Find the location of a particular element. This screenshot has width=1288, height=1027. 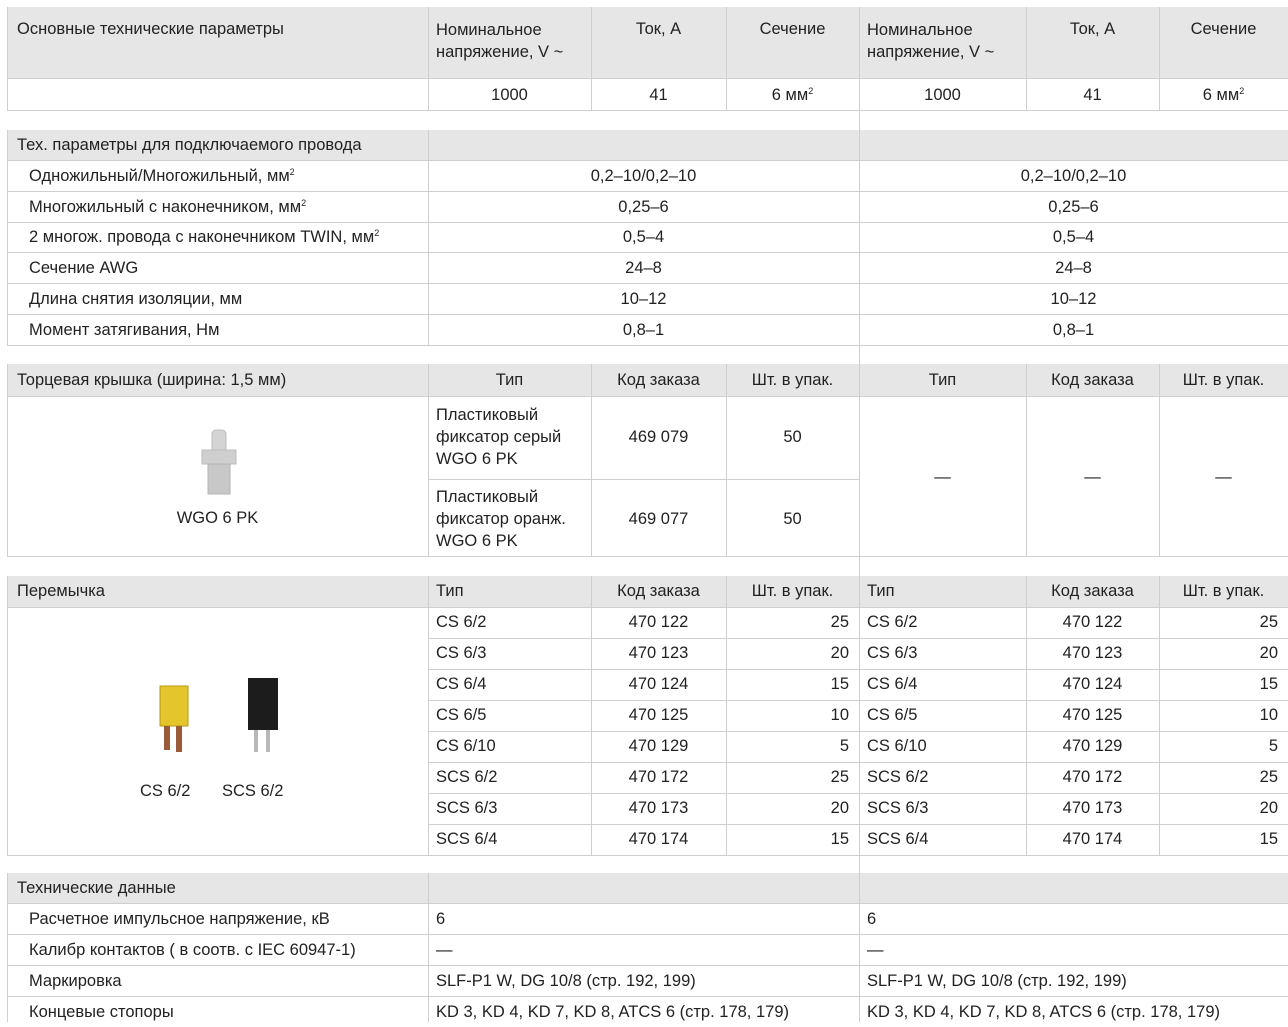

endcap-row-code: 469 077 is located at coordinates (658, 519).